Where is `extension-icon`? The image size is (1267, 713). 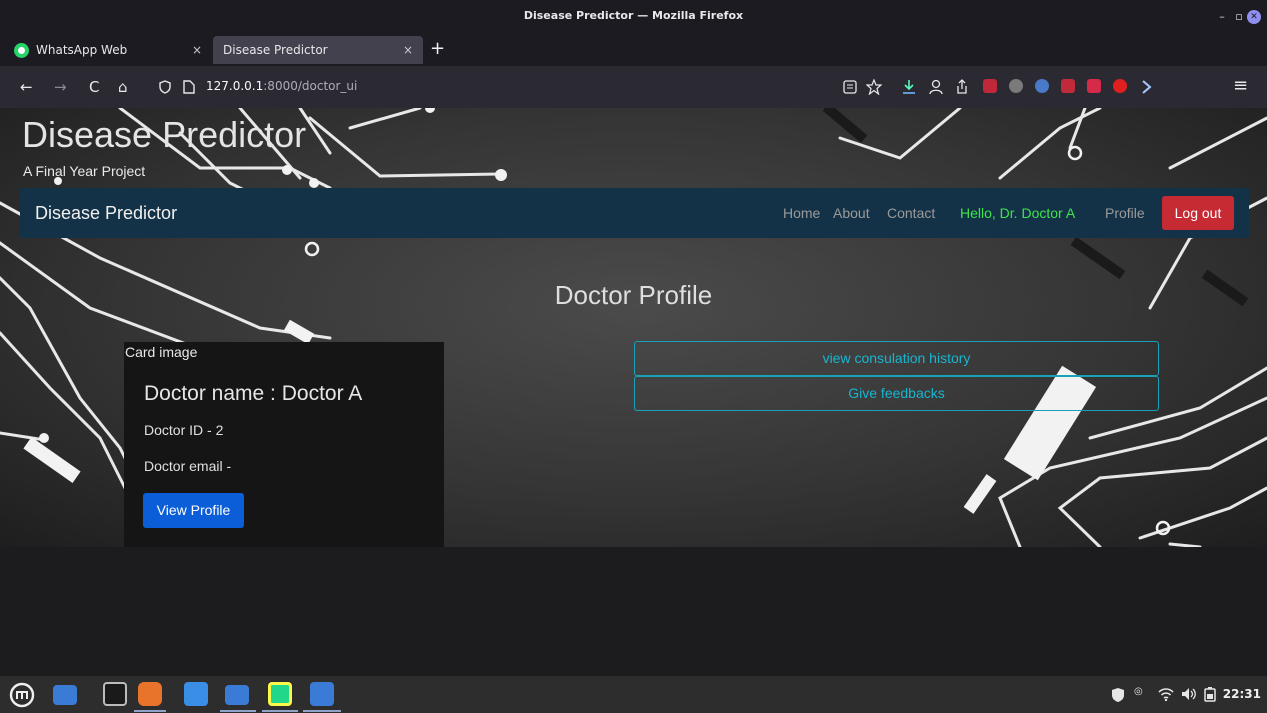 extension-icon is located at coordinates (1042, 86).